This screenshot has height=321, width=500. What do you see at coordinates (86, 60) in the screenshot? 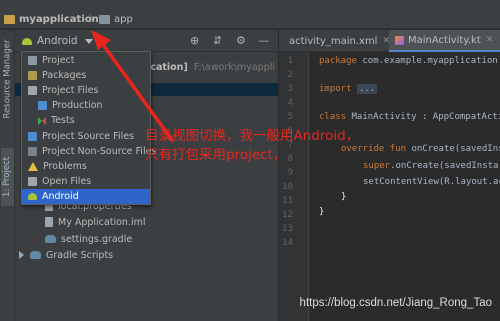
I see `menu-item-project: Project` at bounding box center [86, 60].